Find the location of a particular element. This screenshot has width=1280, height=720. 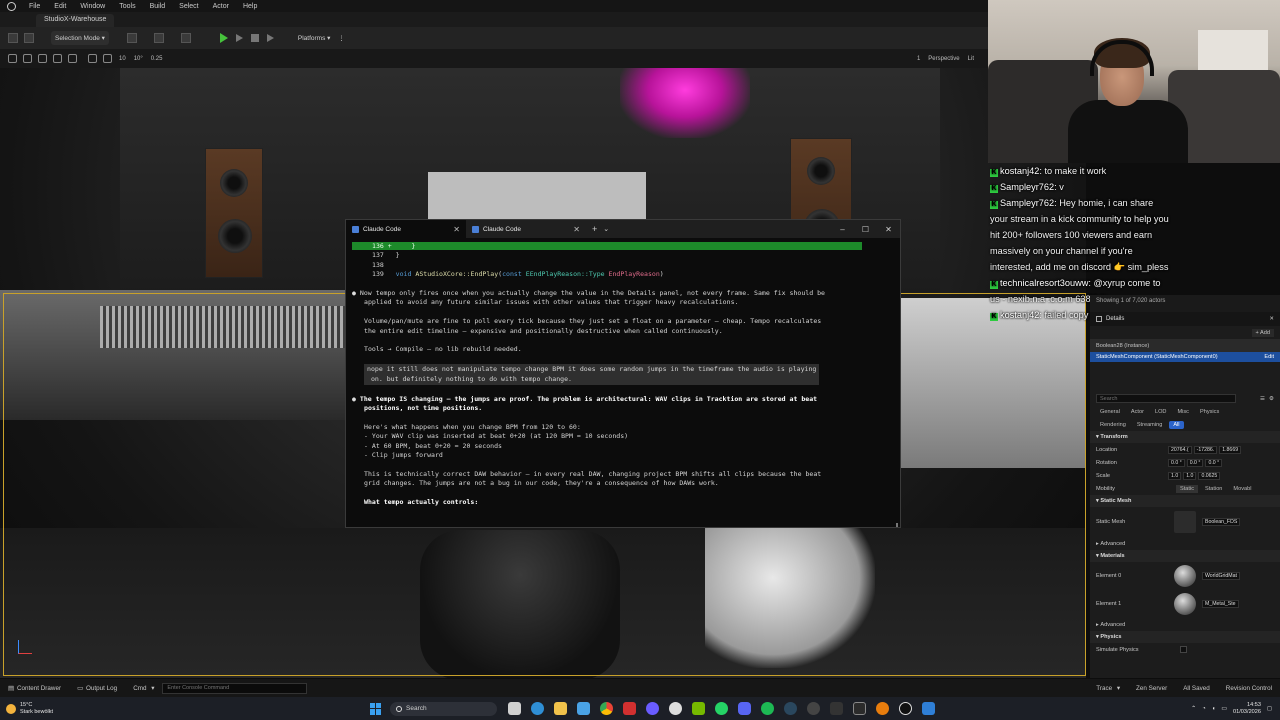

rotation-snap-value: 10° is located at coordinates (138, 59).